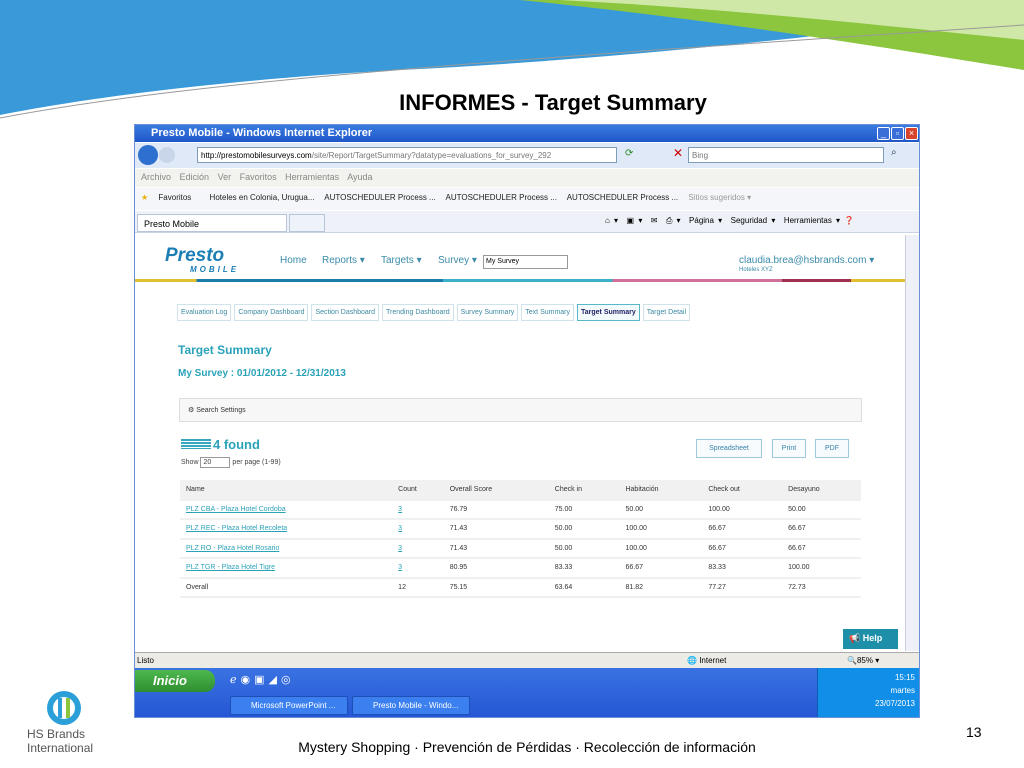 The image size is (1024, 768). I want to click on search-input: Bing, so click(786, 155).